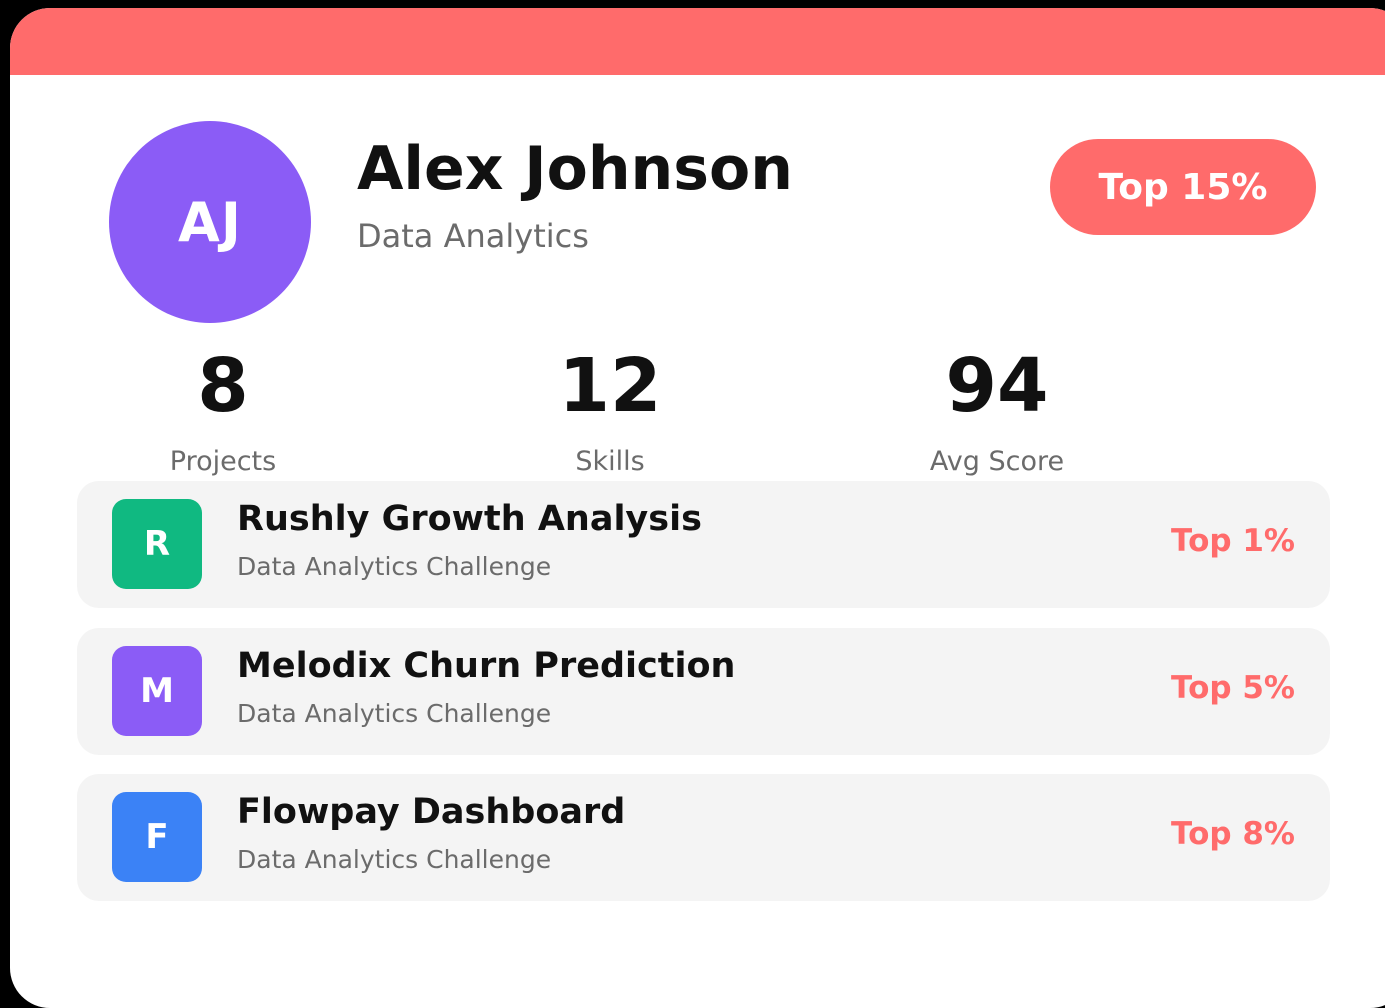 The image size is (1385, 1008). I want to click on project-initial-icon: F, so click(157, 837).